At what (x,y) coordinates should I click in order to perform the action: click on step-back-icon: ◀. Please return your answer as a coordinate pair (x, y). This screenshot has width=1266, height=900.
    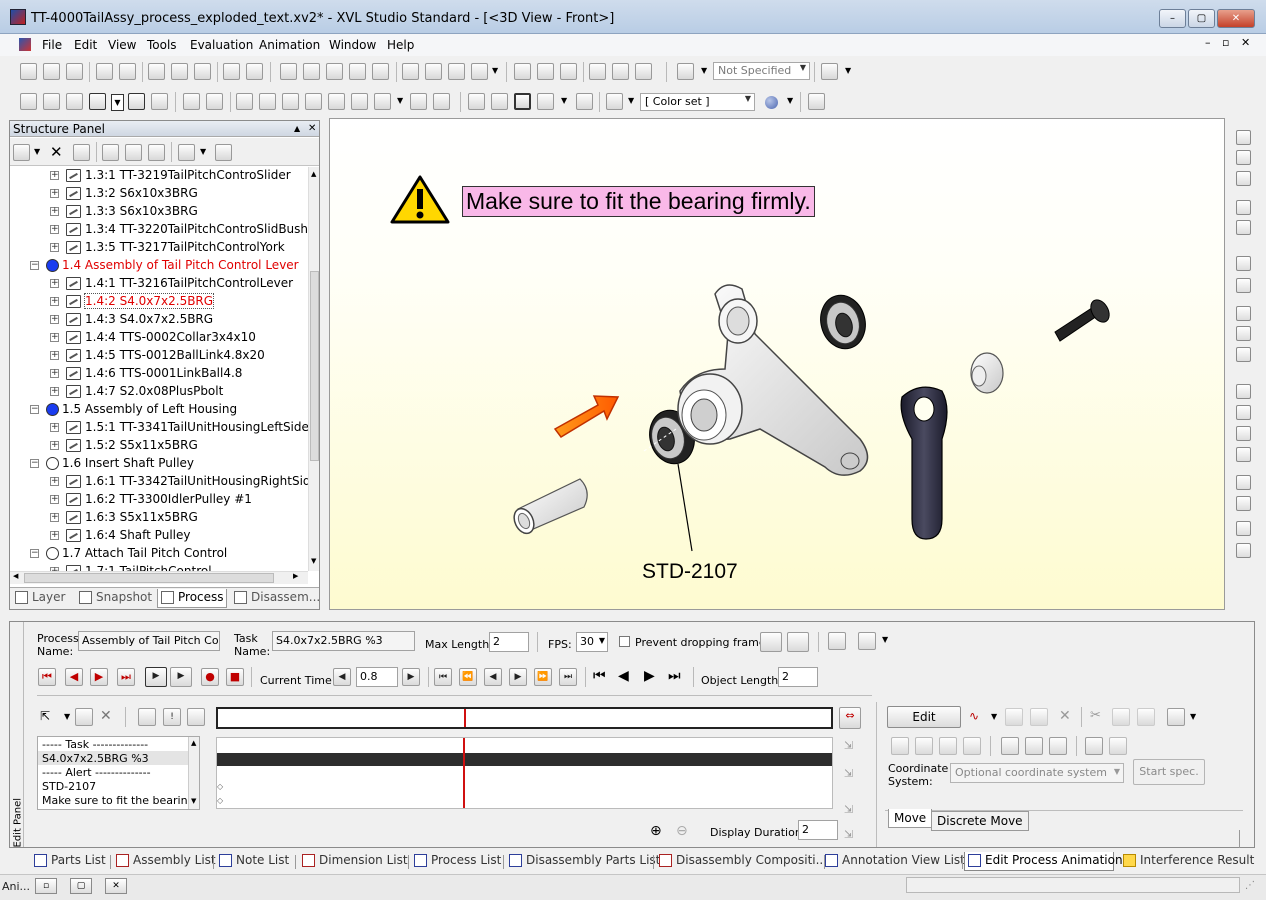
    Looking at the image, I should click on (74, 677).